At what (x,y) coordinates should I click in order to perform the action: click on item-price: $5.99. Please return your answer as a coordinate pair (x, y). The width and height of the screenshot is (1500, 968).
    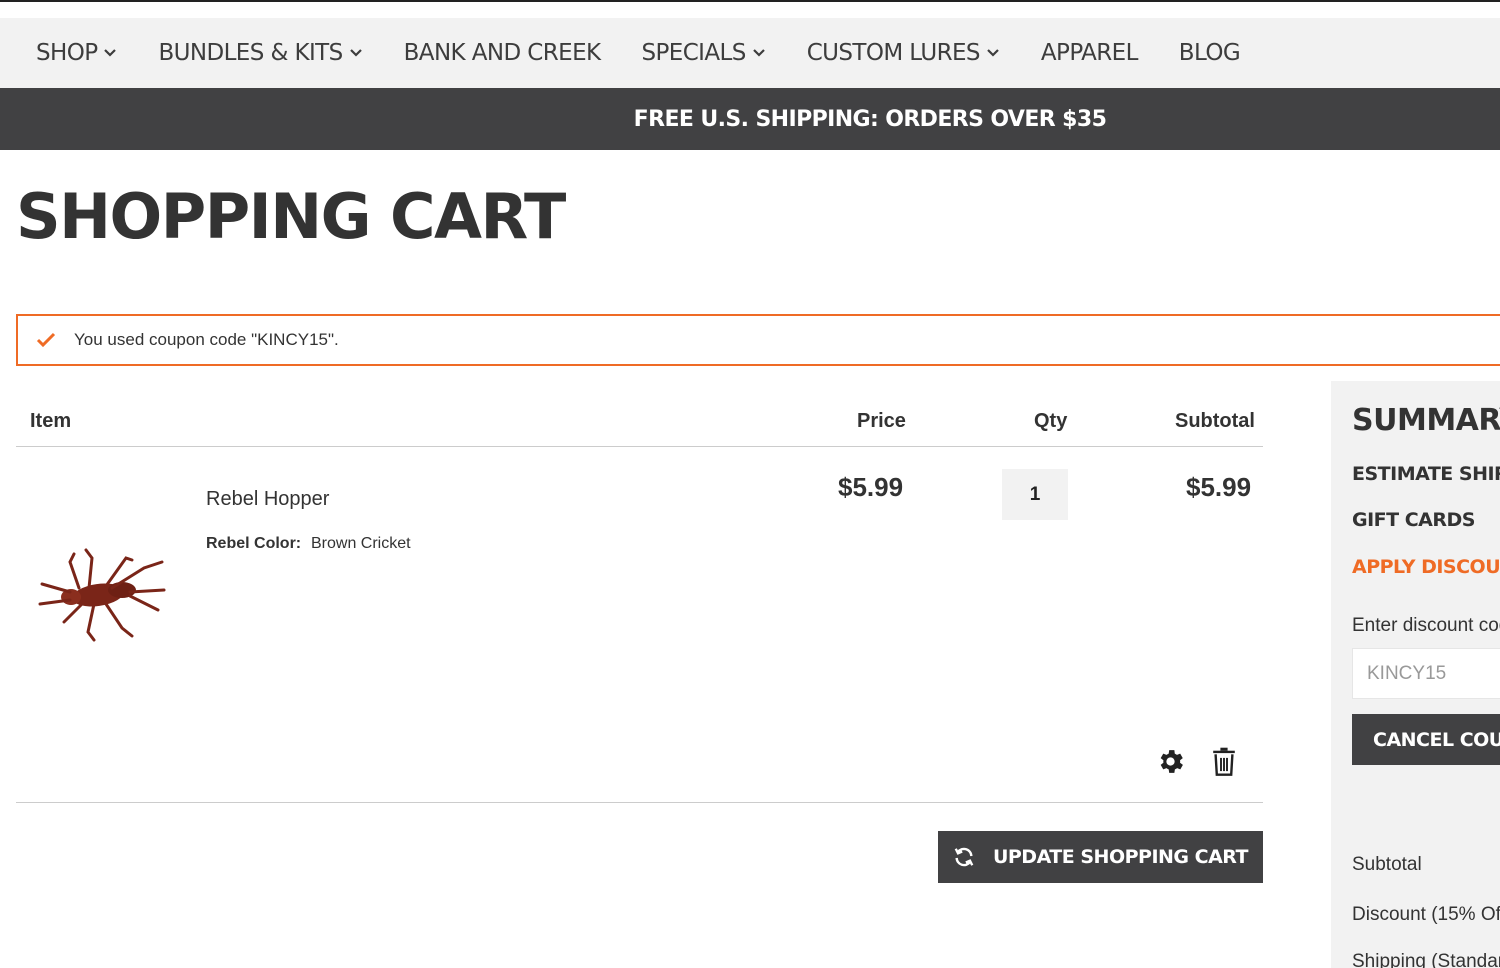
    Looking at the image, I should click on (871, 487).